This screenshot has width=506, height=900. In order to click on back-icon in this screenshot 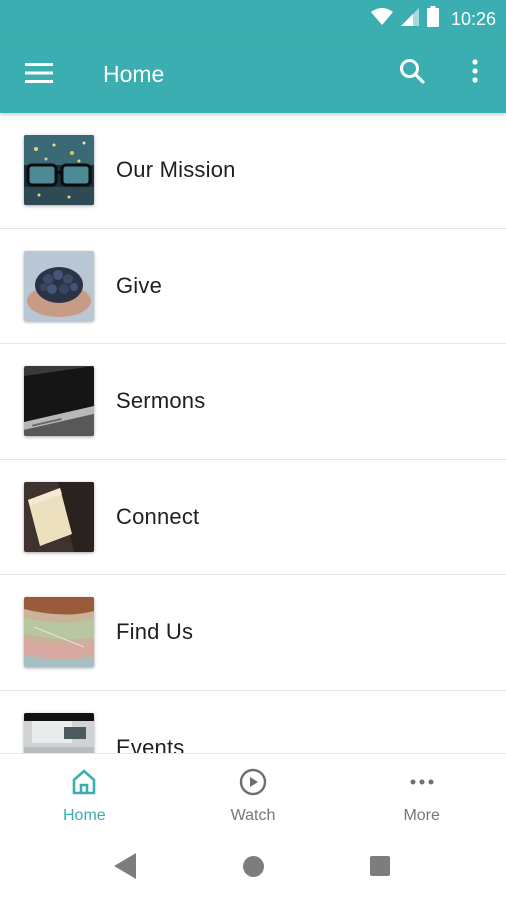, I will do `click(125, 868)`.